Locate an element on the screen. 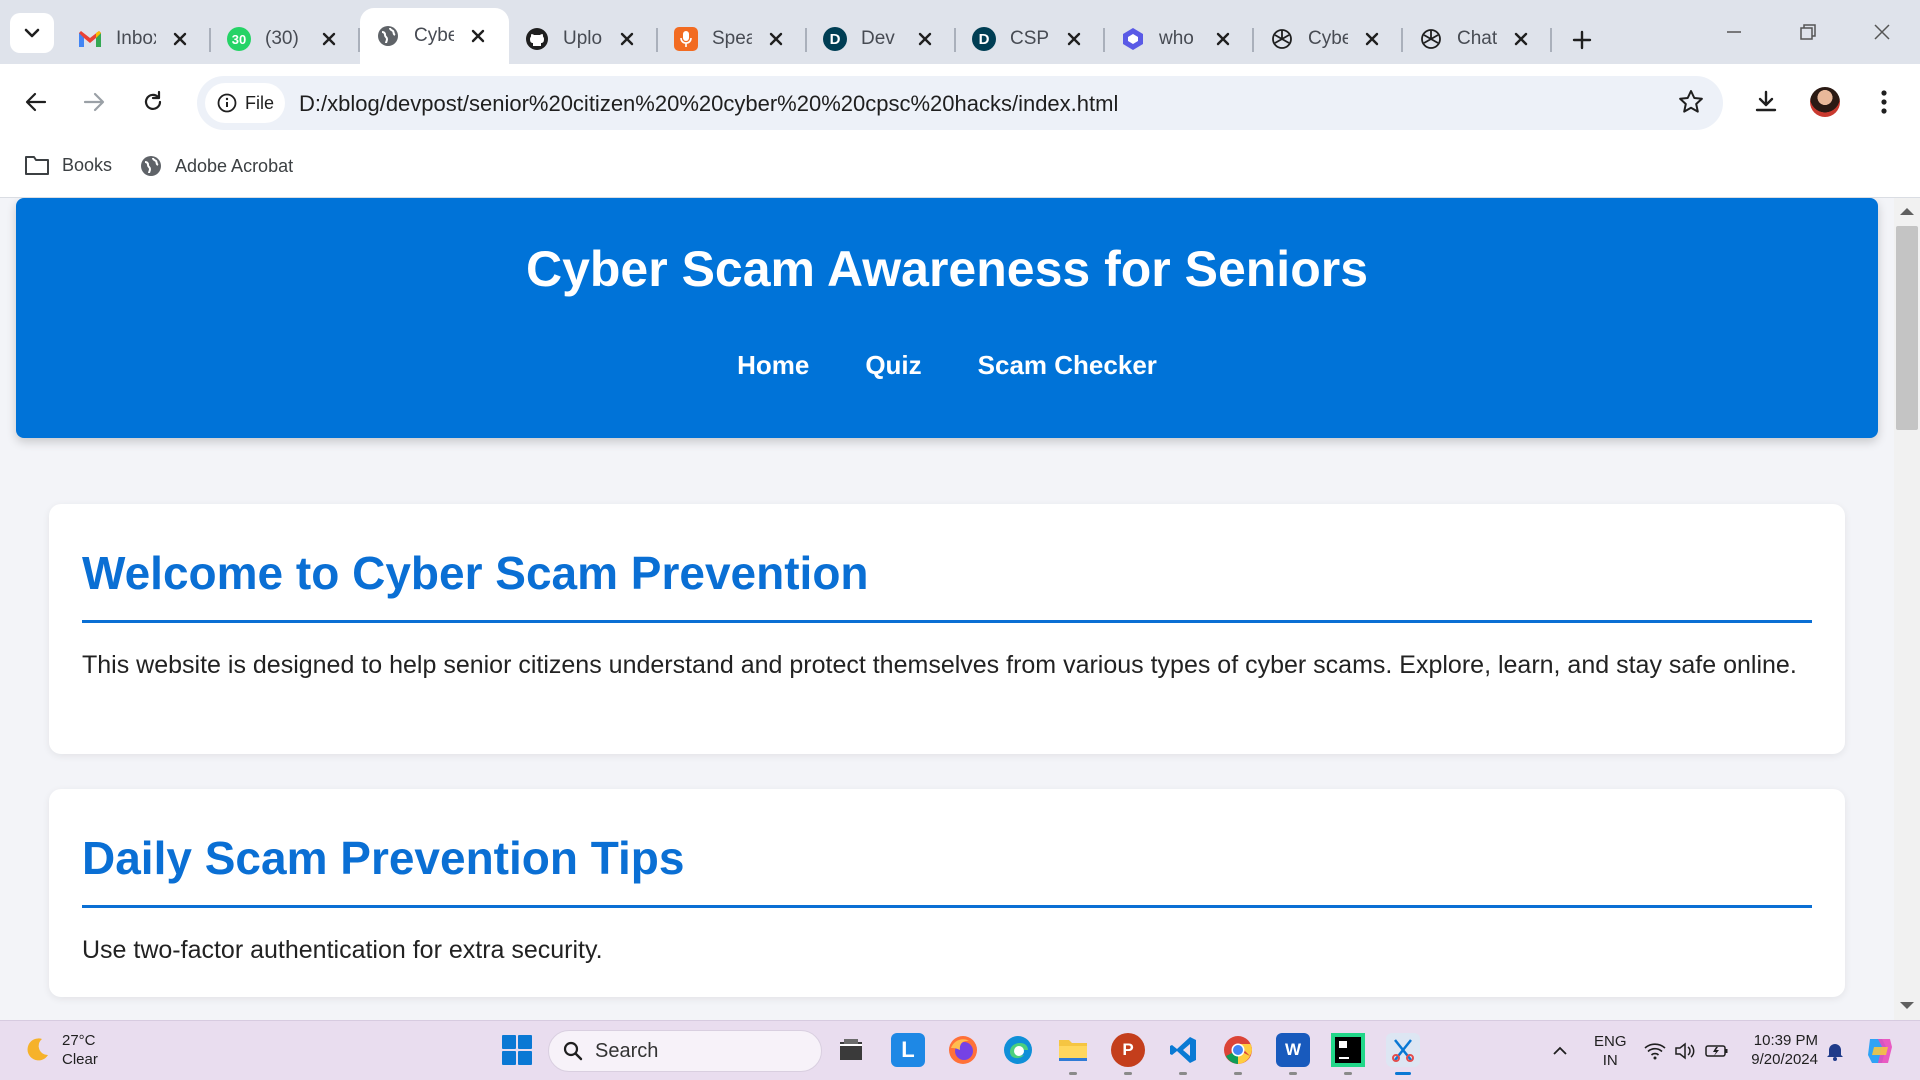  bookmark-label: Books is located at coordinates (87, 164).